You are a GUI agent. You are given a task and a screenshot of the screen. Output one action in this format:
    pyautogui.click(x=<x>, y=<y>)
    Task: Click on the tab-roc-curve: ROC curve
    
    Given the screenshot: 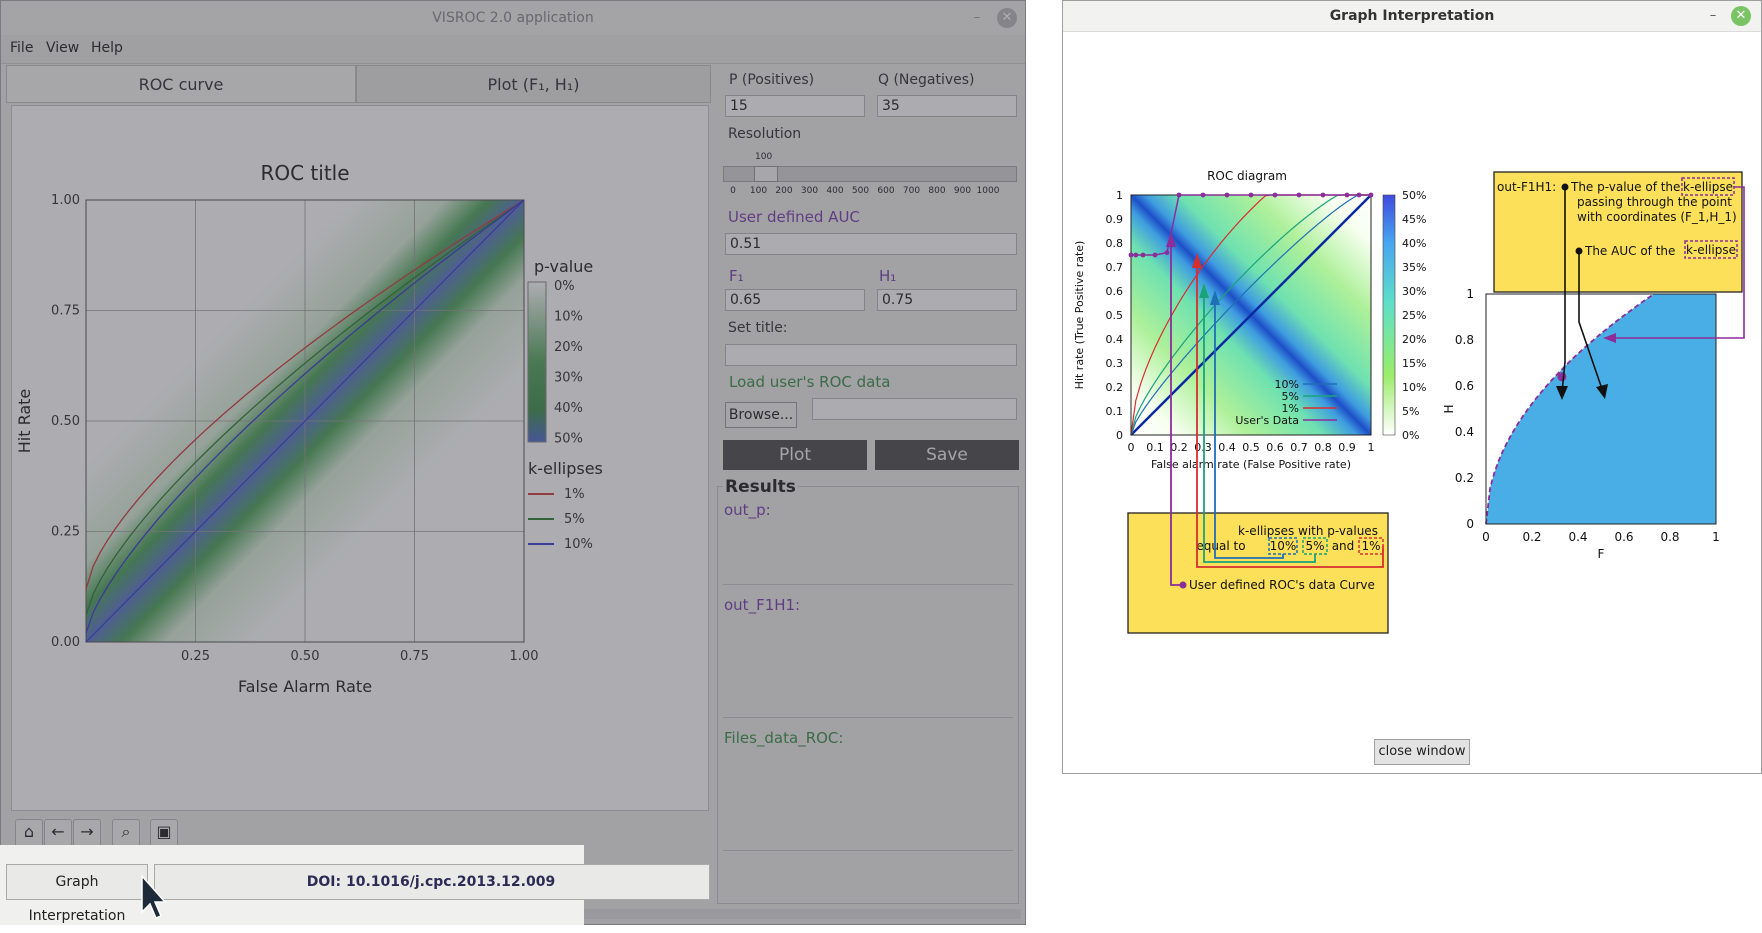 What is the action you would take?
    pyautogui.click(x=181, y=84)
    